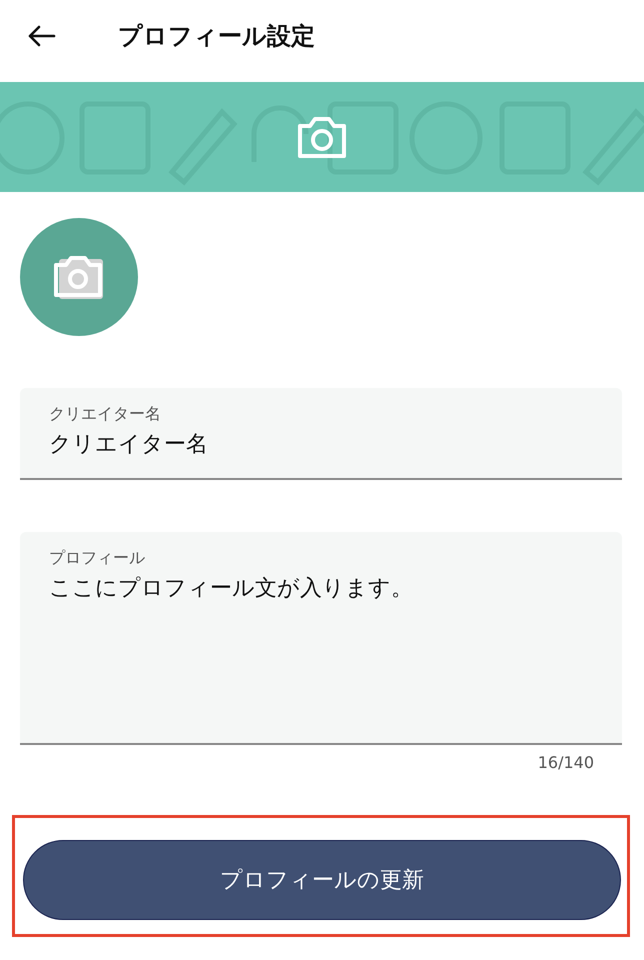 The image size is (644, 960). I want to click on back-arrow-icon, so click(41, 36).